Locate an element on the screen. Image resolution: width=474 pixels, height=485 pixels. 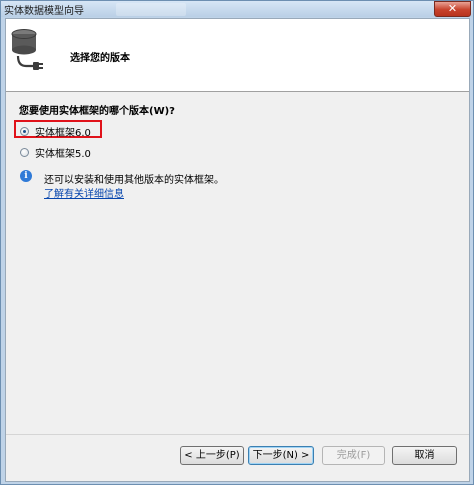
option-ef5: 实体框架5.0 is located at coordinates (55, 152).